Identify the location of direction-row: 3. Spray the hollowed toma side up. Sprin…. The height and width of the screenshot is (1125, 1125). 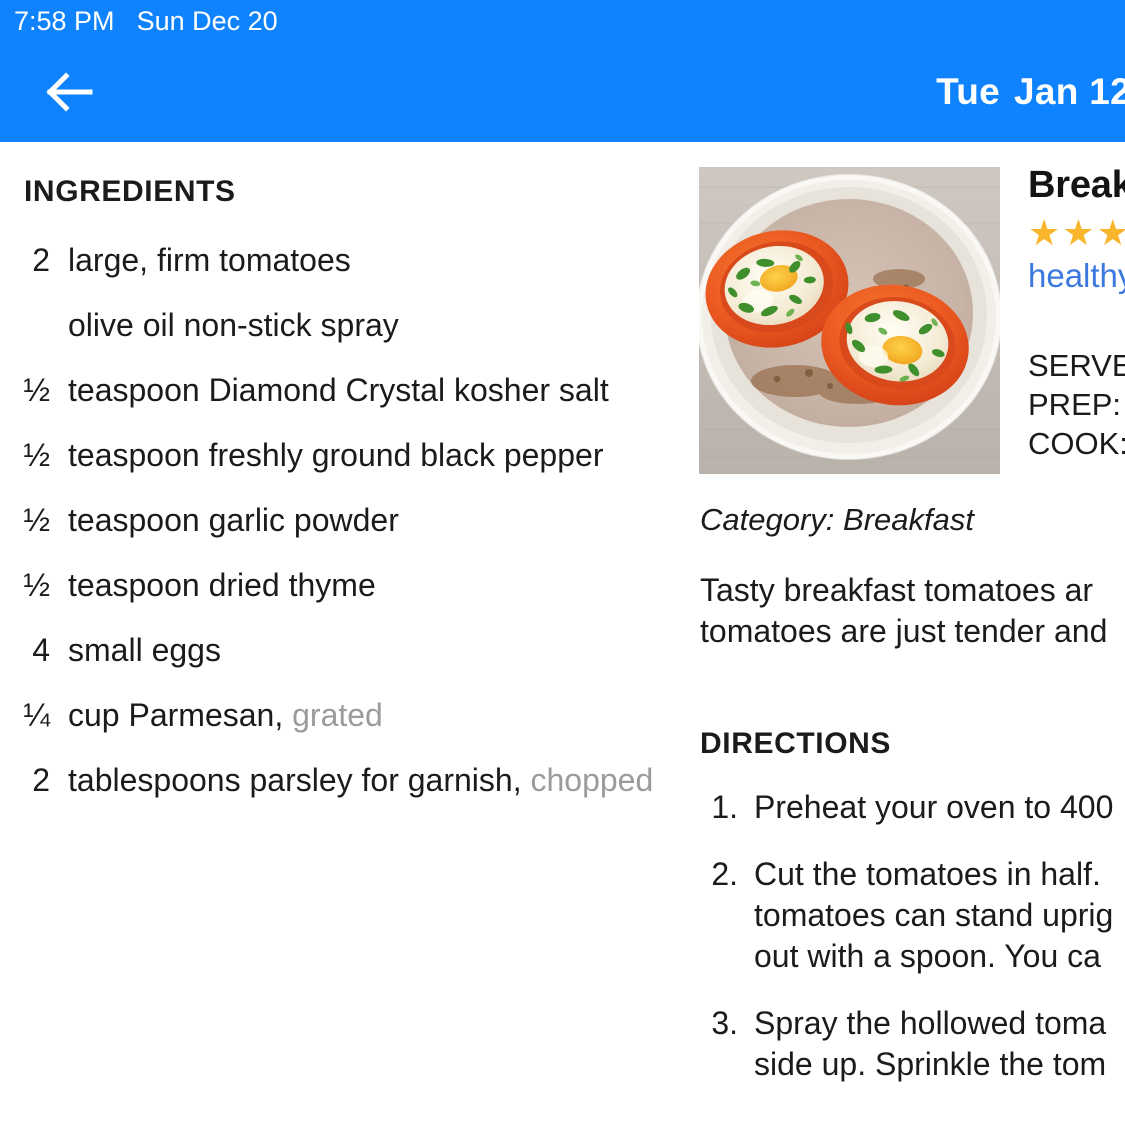
(907, 1044).